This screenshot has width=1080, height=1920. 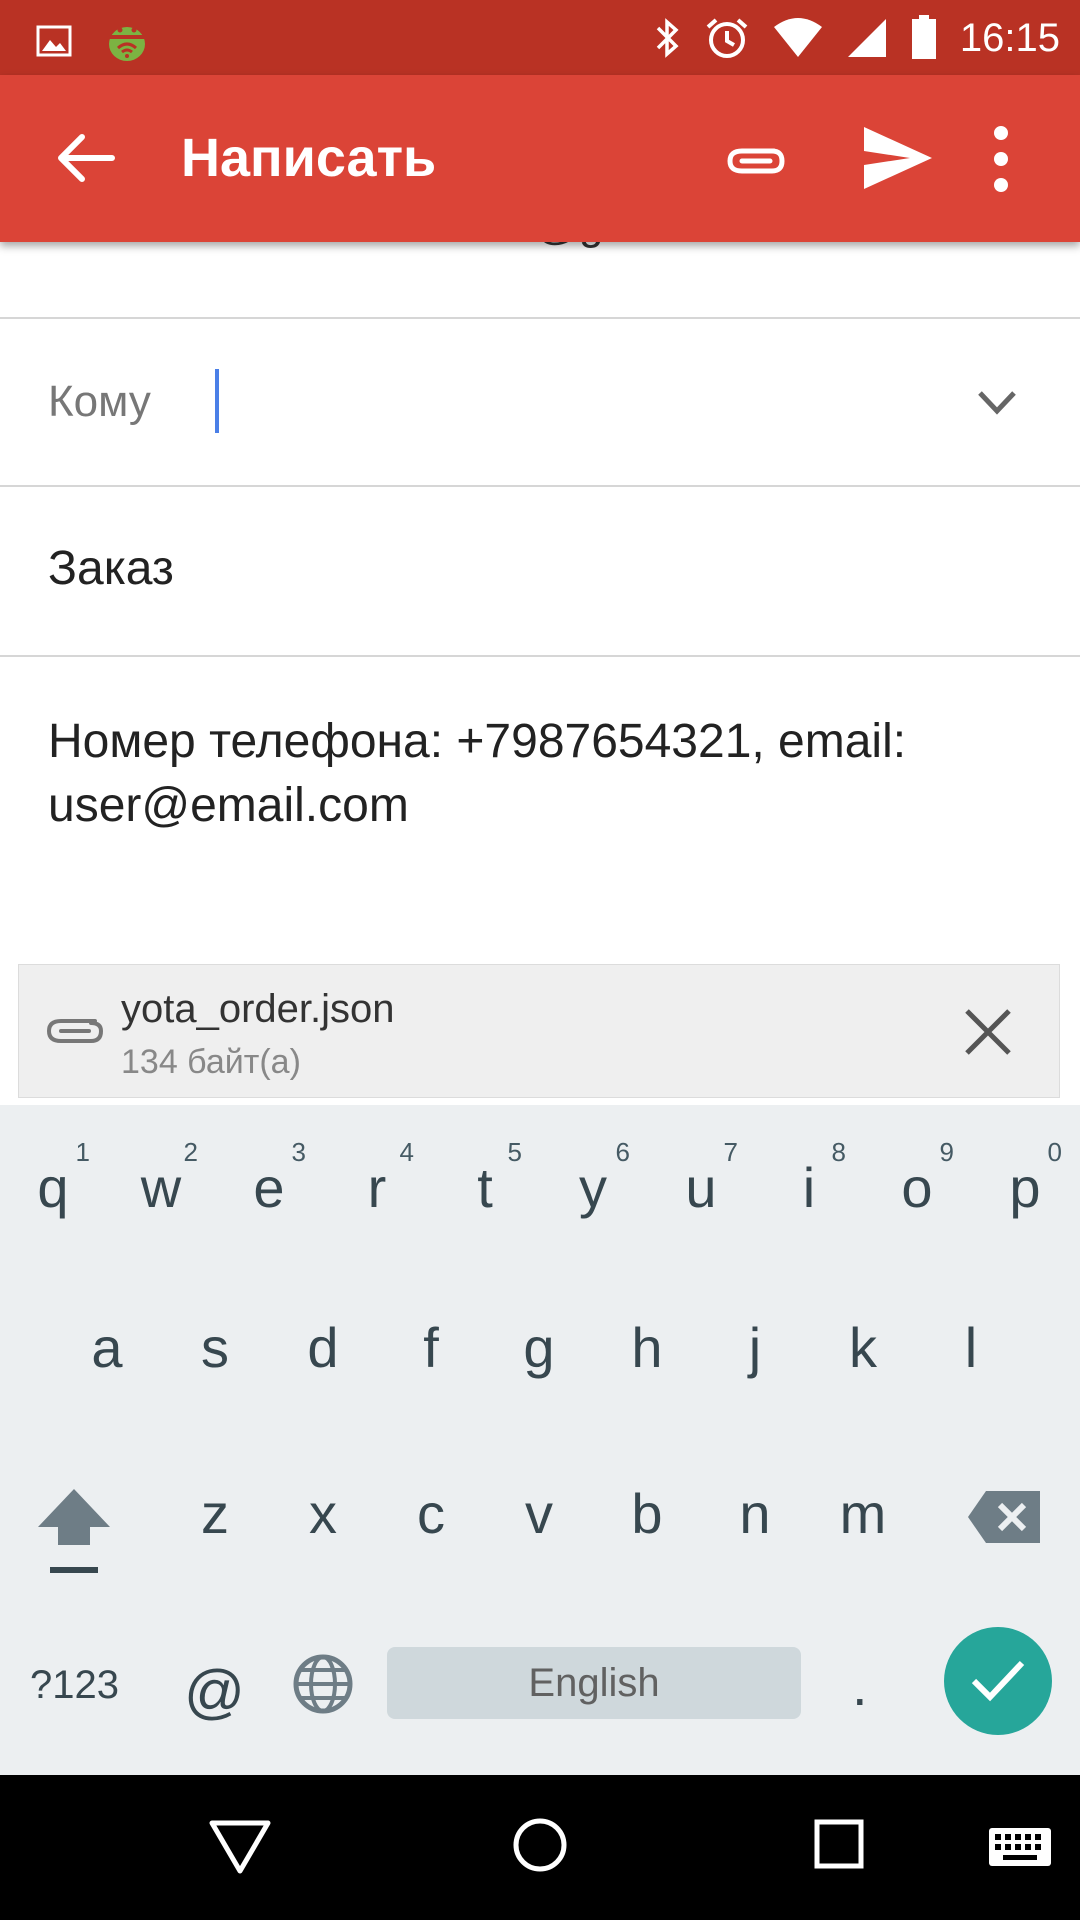 What do you see at coordinates (74, 1685) in the screenshot?
I see `symbols-key: ?123` at bounding box center [74, 1685].